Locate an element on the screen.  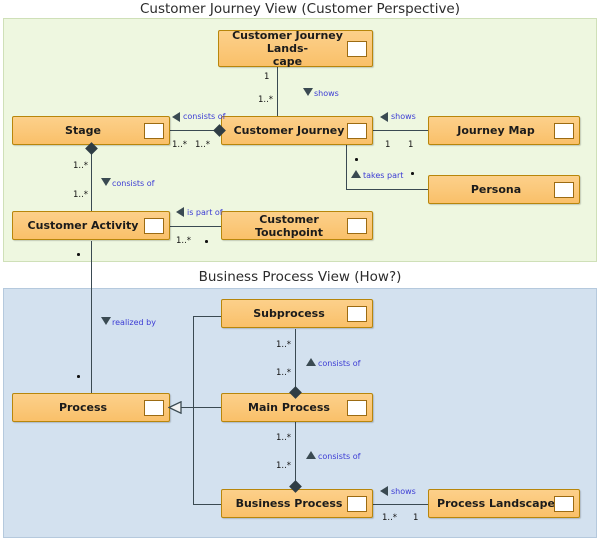
node-business-process: Business Process is located at coordinates (297, 503).